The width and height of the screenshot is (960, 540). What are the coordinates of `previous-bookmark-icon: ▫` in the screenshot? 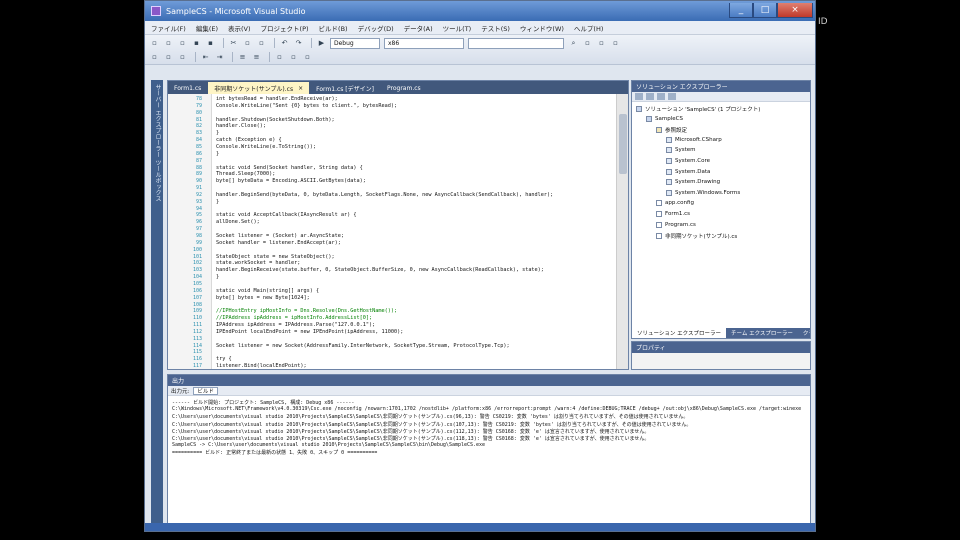 It's located at (293, 57).